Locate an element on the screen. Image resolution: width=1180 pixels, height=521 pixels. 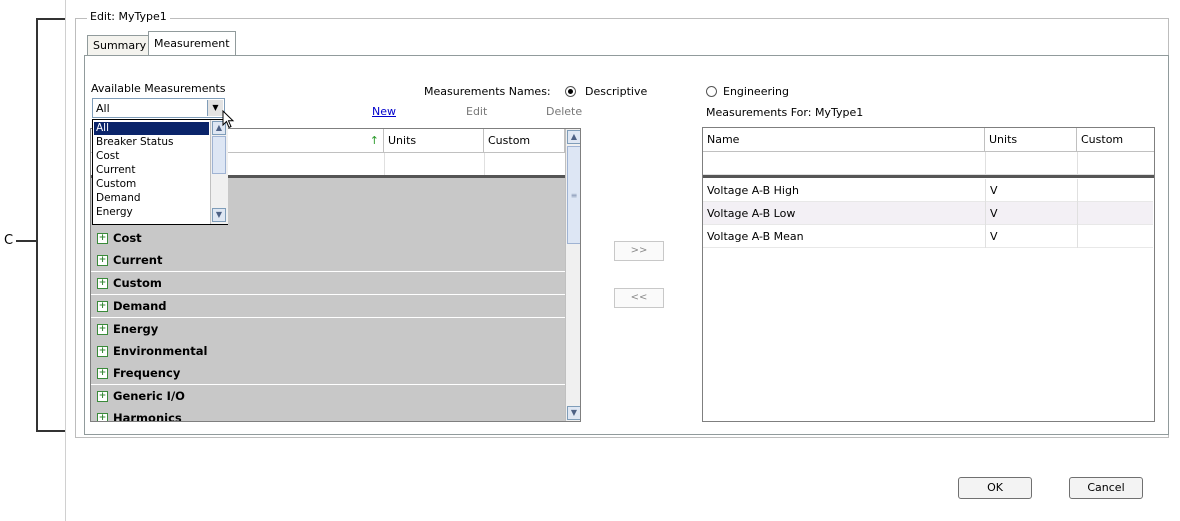
edit-link: Edit is located at coordinates (476, 111).